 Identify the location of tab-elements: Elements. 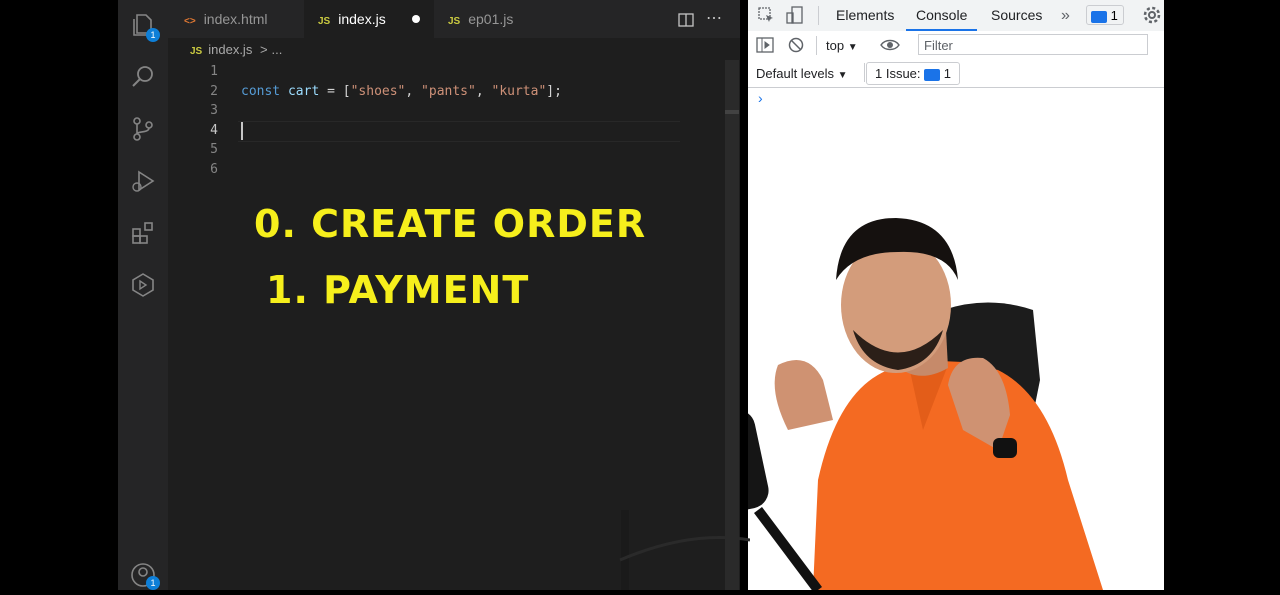
(865, 15).